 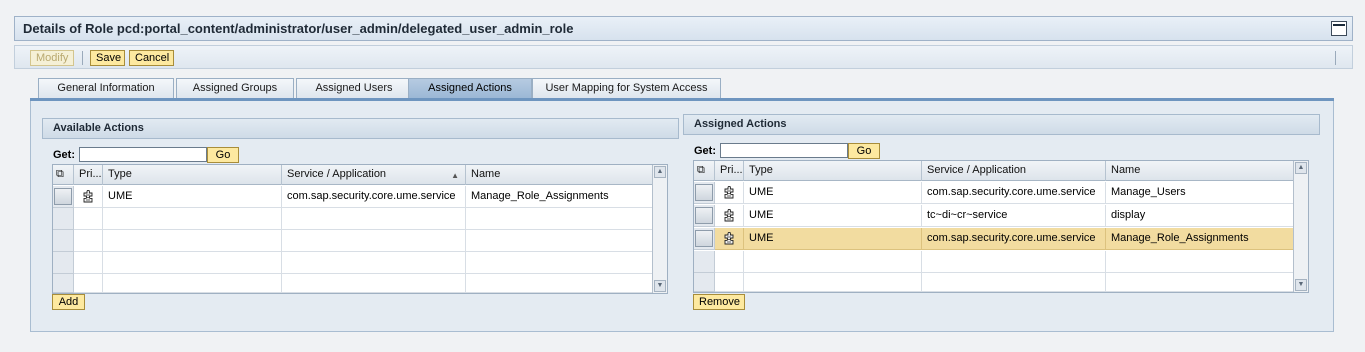 What do you see at coordinates (1339, 28) in the screenshot?
I see `collapse-icon` at bounding box center [1339, 28].